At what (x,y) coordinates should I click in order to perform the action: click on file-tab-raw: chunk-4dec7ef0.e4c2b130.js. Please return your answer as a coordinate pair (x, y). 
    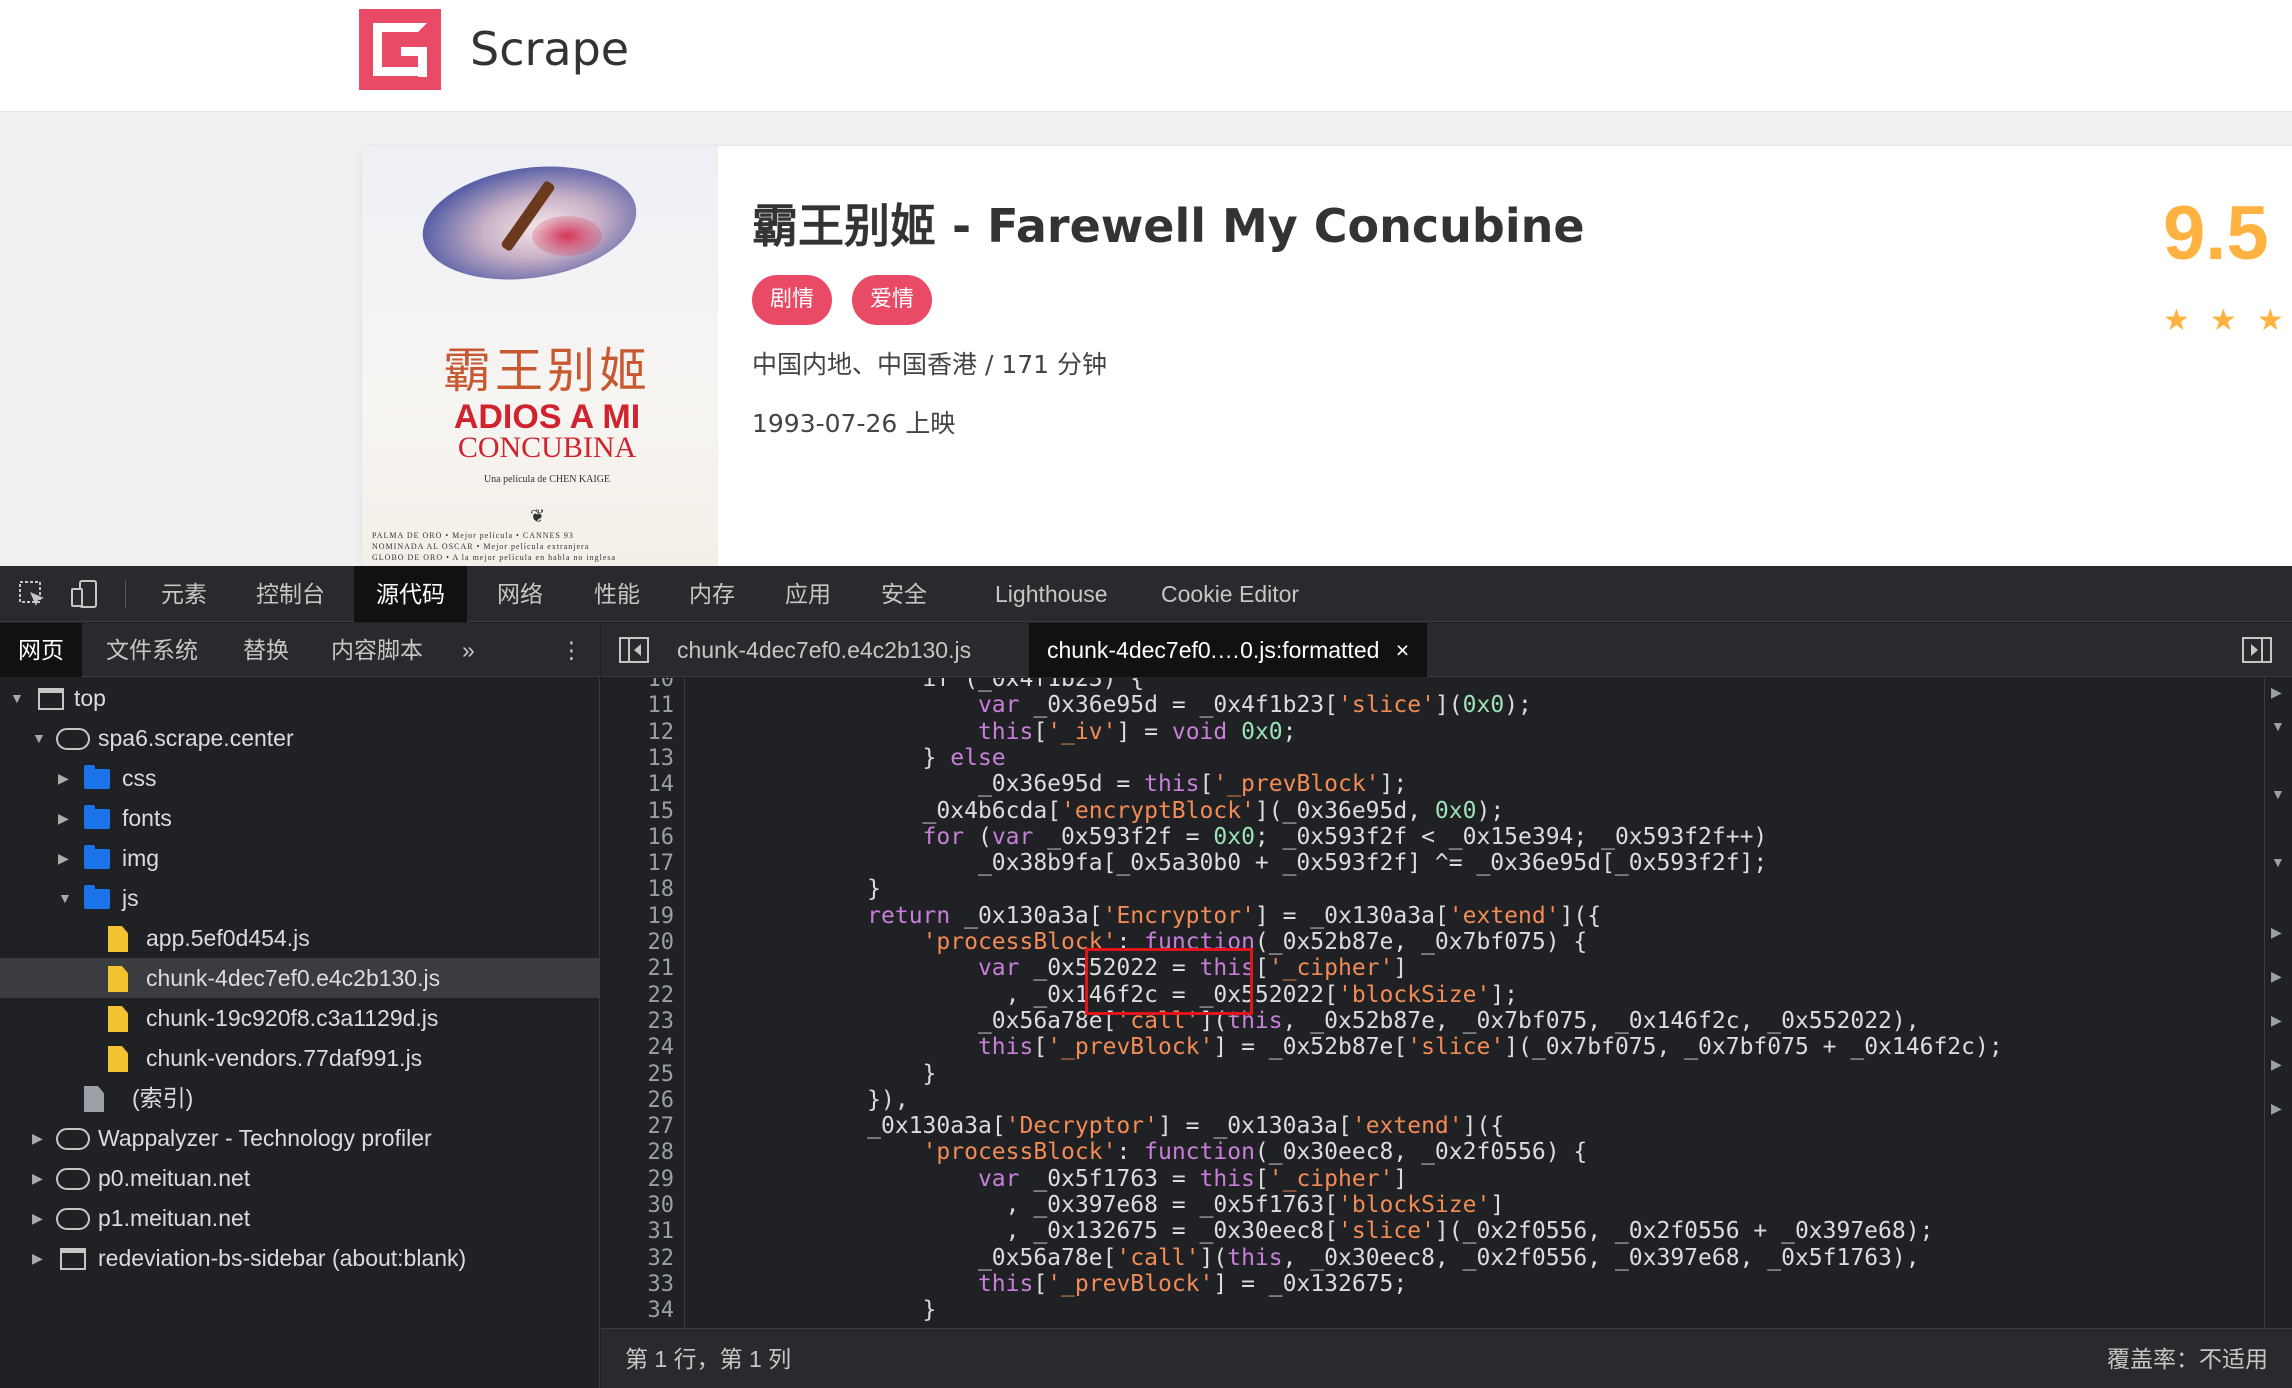
    Looking at the image, I should click on (824, 650).